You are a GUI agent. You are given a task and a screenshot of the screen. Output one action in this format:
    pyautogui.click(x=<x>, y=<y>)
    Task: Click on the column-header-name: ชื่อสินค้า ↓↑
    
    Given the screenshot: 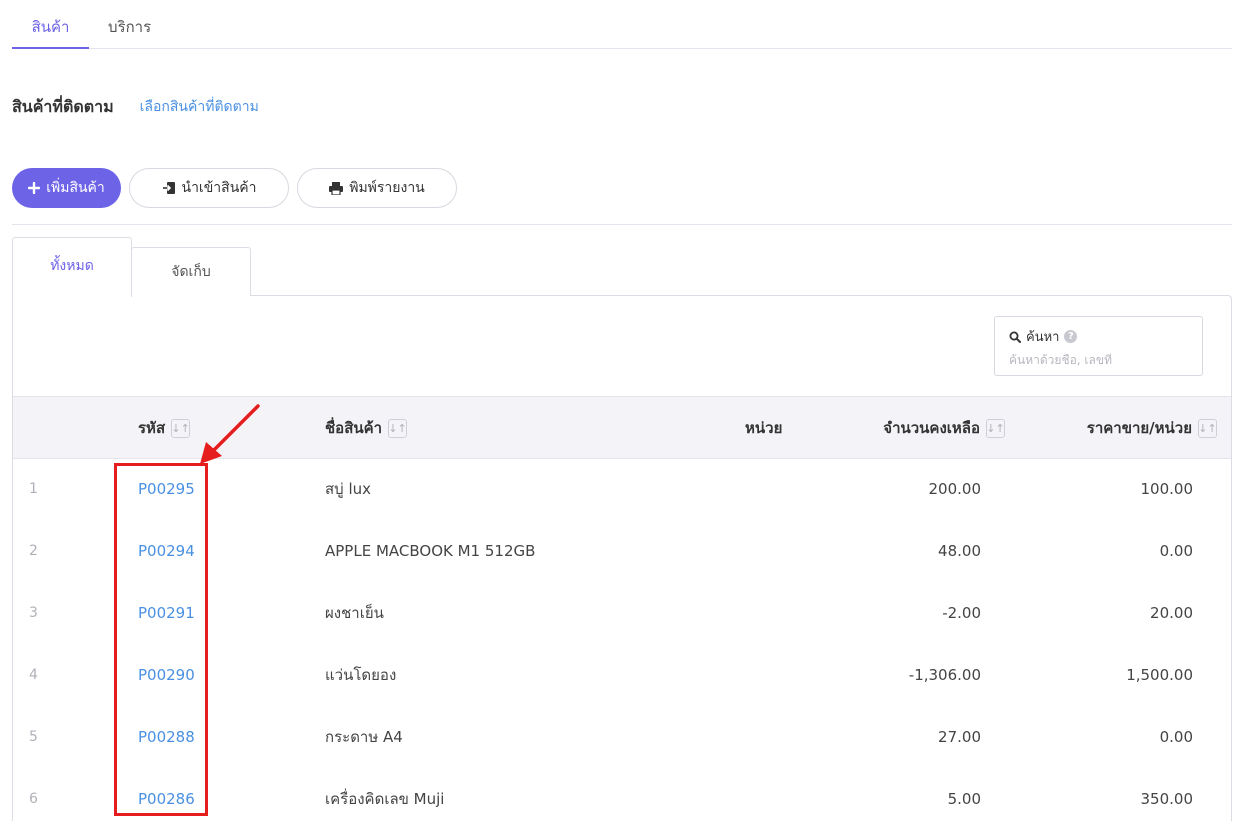 What is the action you would take?
    pyautogui.click(x=366, y=428)
    